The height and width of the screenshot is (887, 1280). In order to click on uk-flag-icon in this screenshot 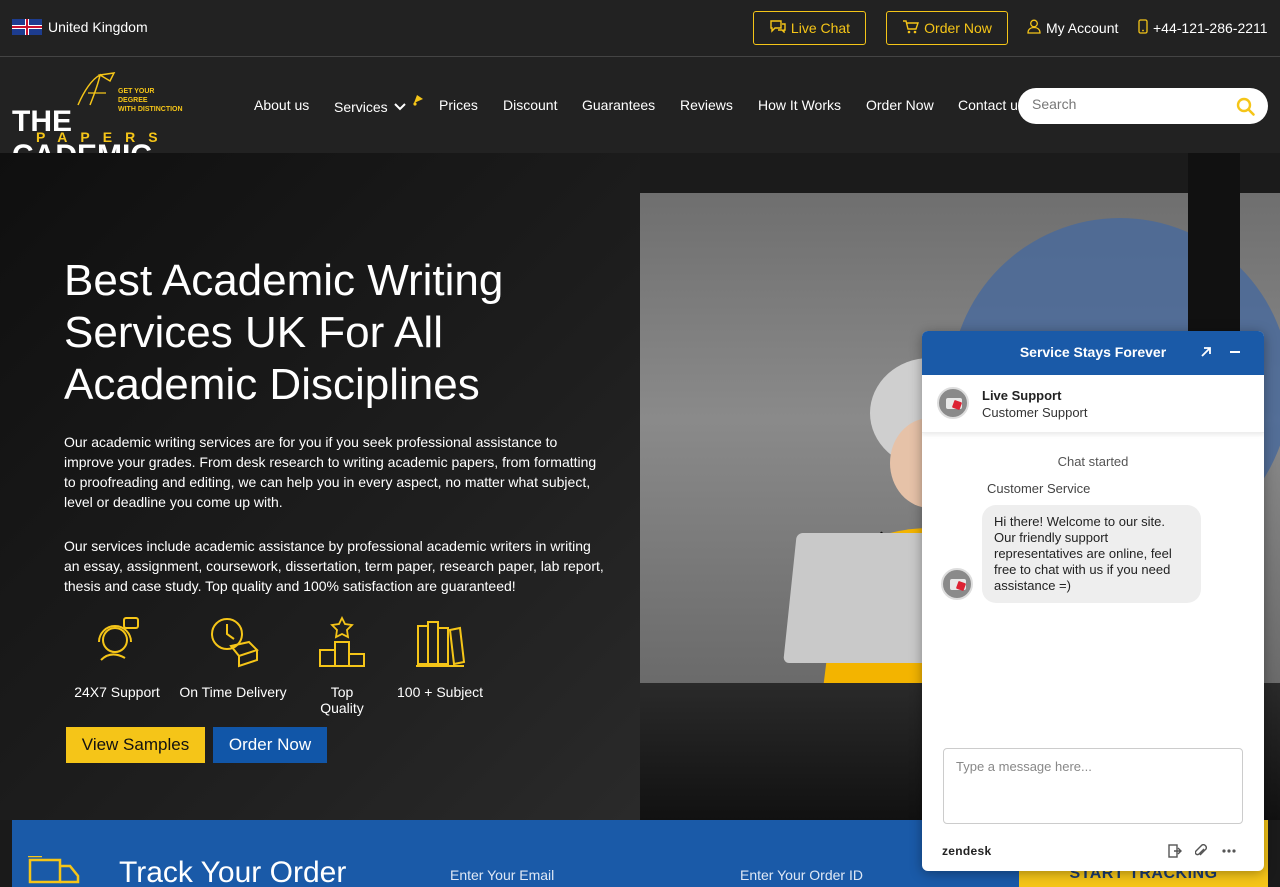, I will do `click(27, 27)`.